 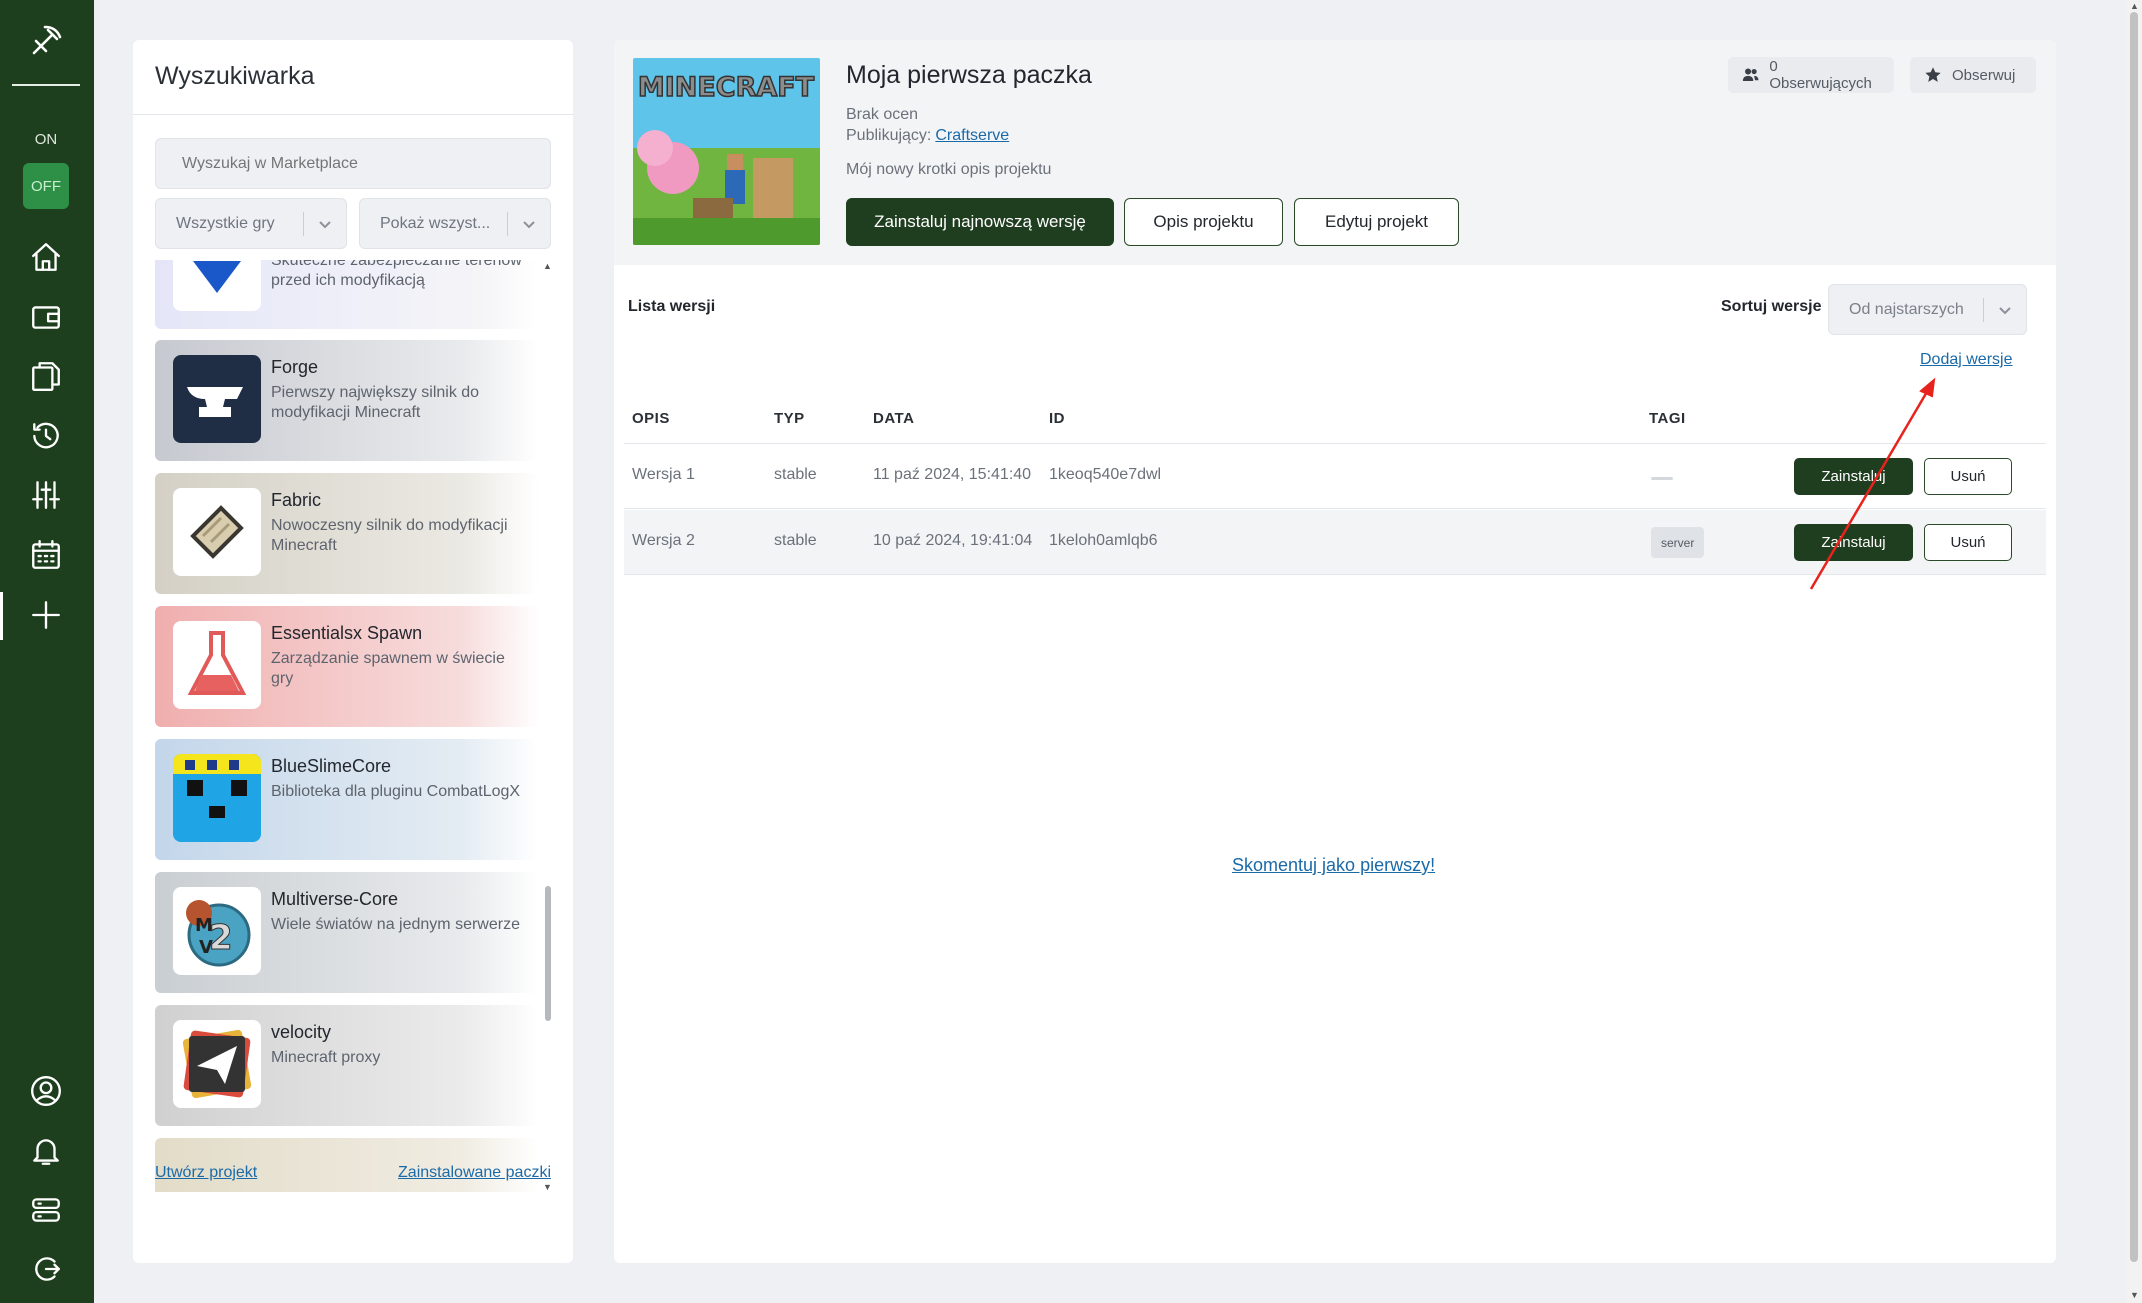 I want to click on list-item-desc: Zarządzanie spawnem w świecie gry, so click(x=388, y=668).